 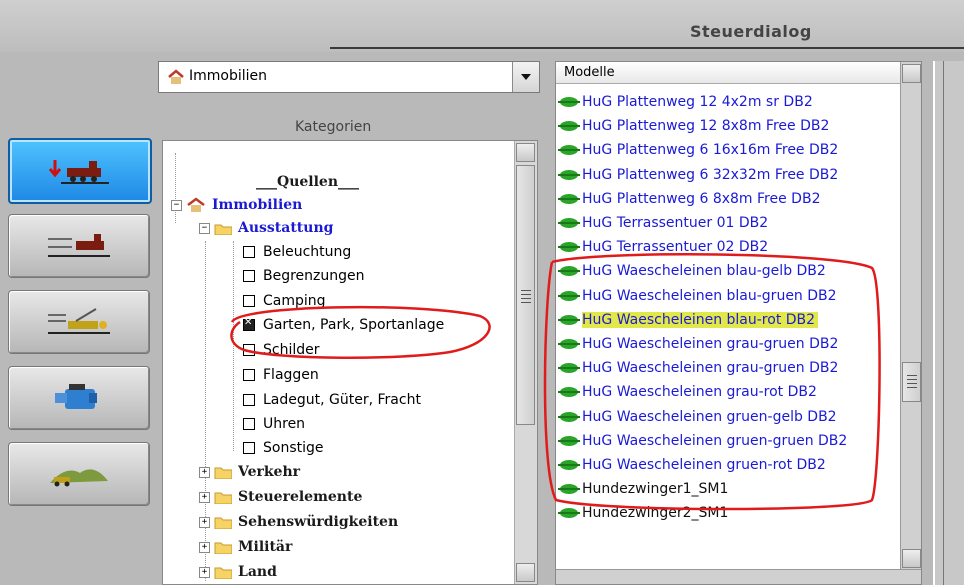 What do you see at coordinates (525, 77) in the screenshot?
I see `dropdown-arrow-icon` at bounding box center [525, 77].